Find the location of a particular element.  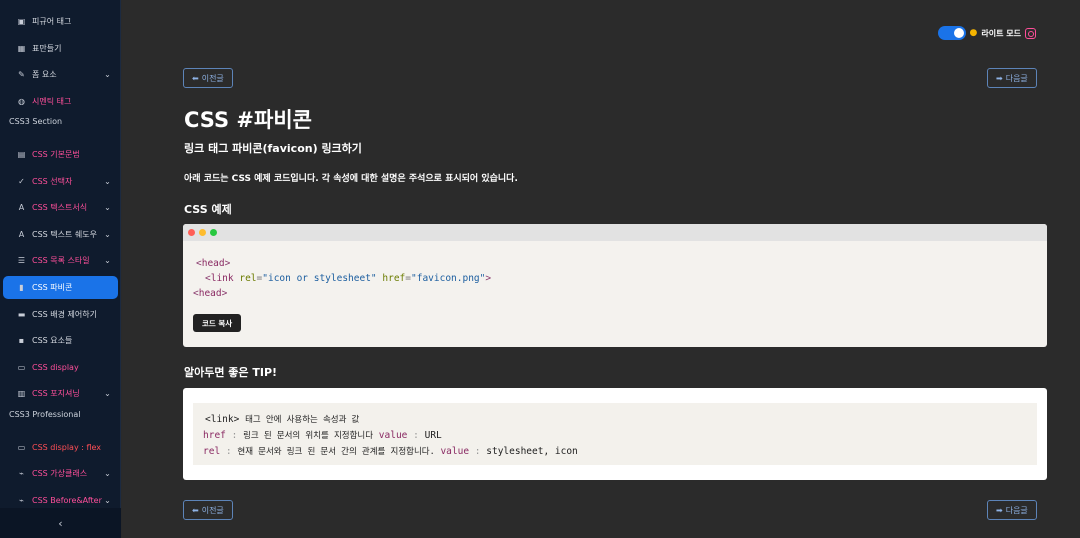

sidebar-item-label: CSS 포지셔닝 is located at coordinates (56, 394).